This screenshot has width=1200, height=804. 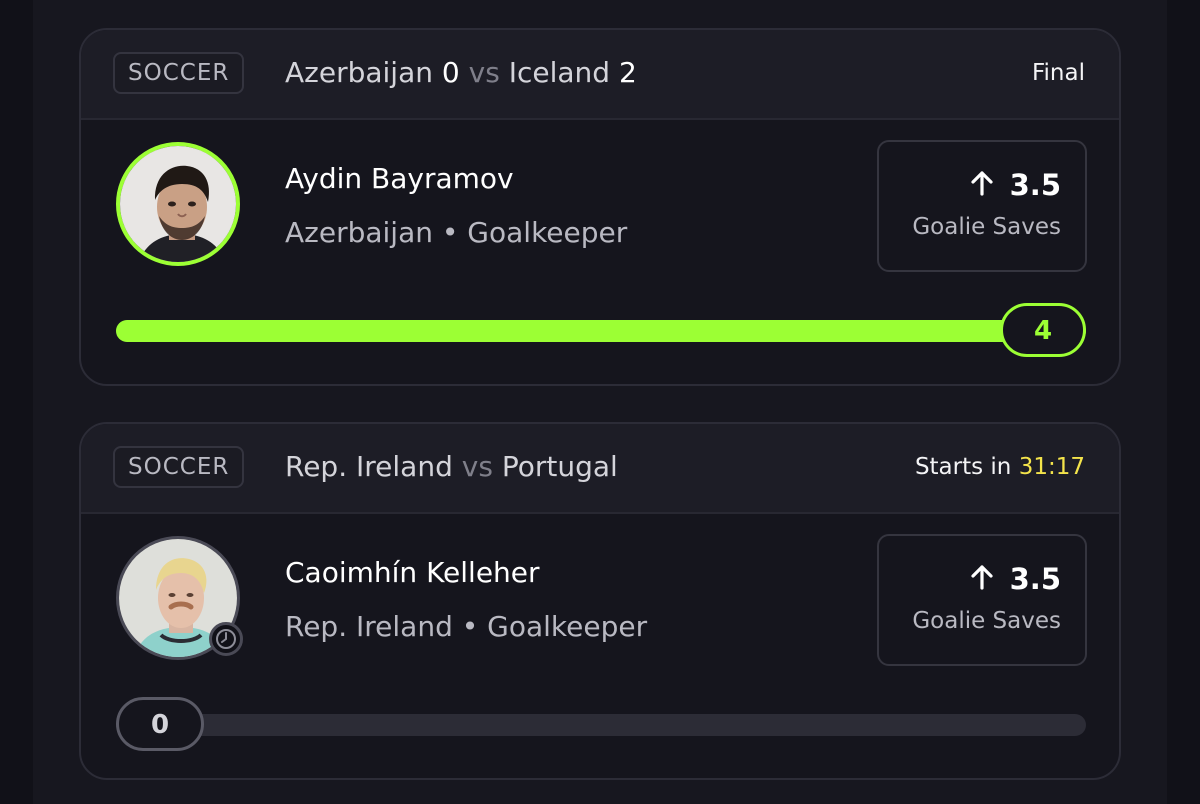 I want to click on starts-in-label: Starts in, so click(x=963, y=467).